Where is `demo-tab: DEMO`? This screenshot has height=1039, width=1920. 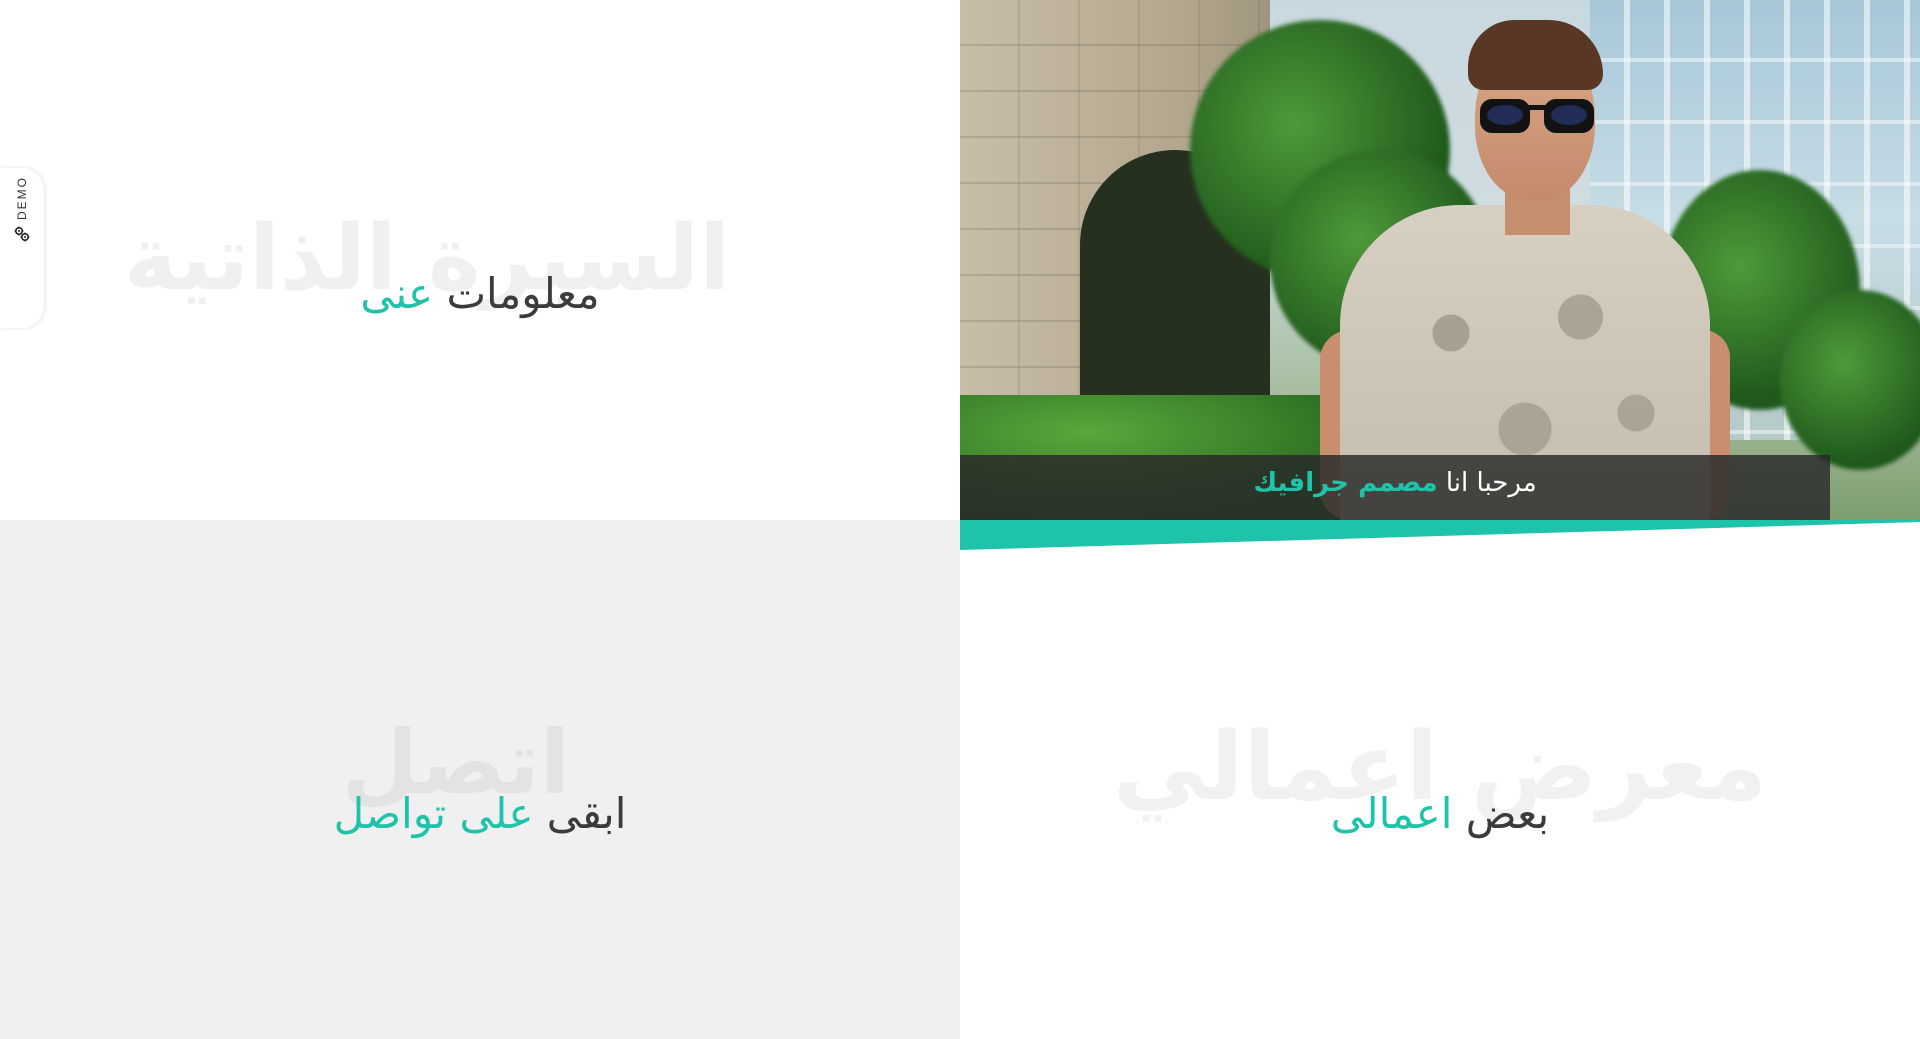
demo-tab: DEMO is located at coordinates (22, 248).